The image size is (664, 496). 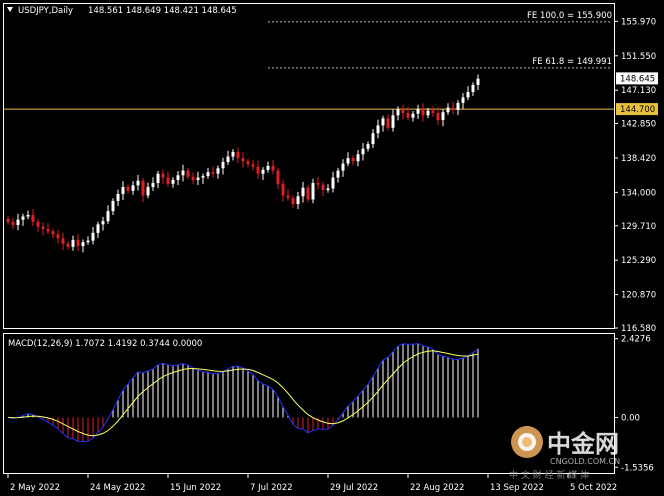 I want to click on current-price-badge-text: 148.645, so click(x=637, y=79).